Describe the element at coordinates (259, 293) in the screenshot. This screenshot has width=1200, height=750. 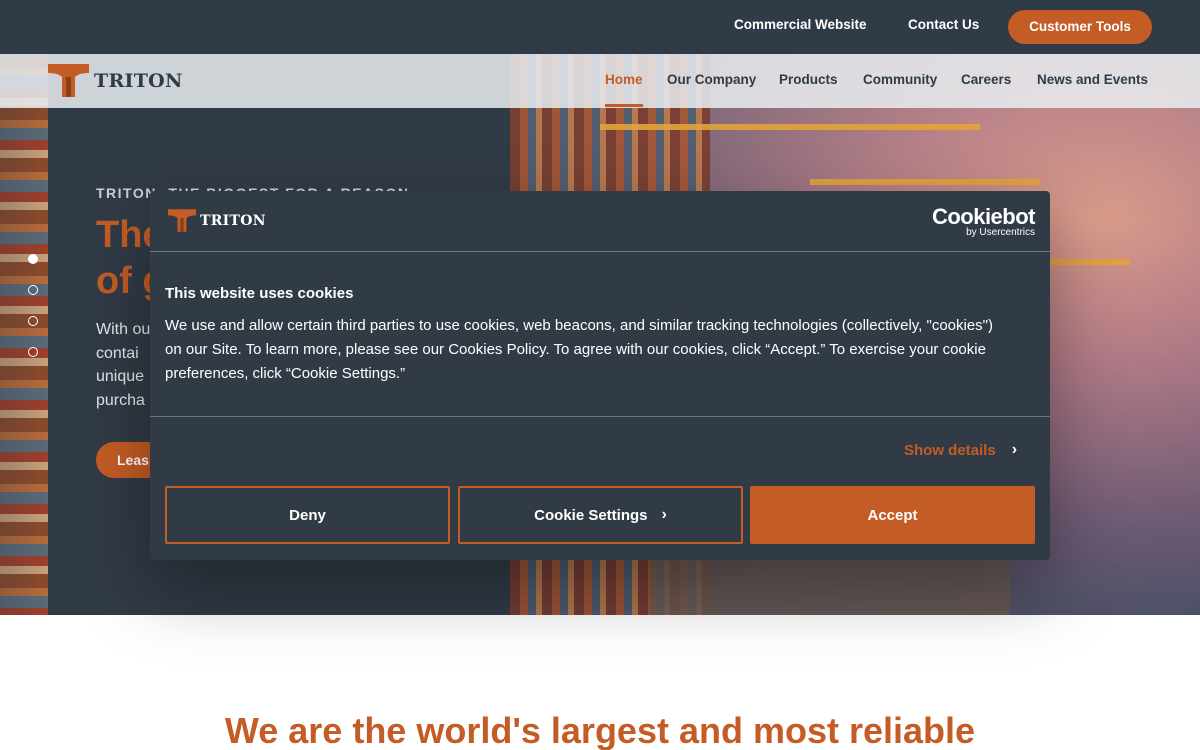
I see `cookie-title: This website uses cookies` at that location.